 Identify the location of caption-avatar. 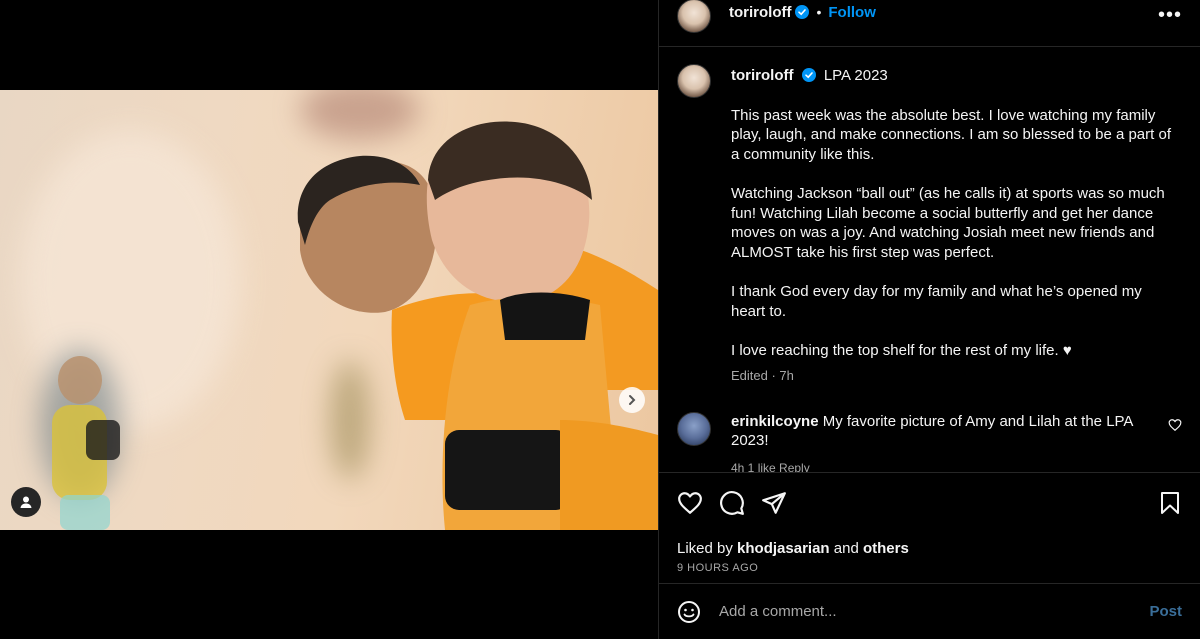
(694, 81).